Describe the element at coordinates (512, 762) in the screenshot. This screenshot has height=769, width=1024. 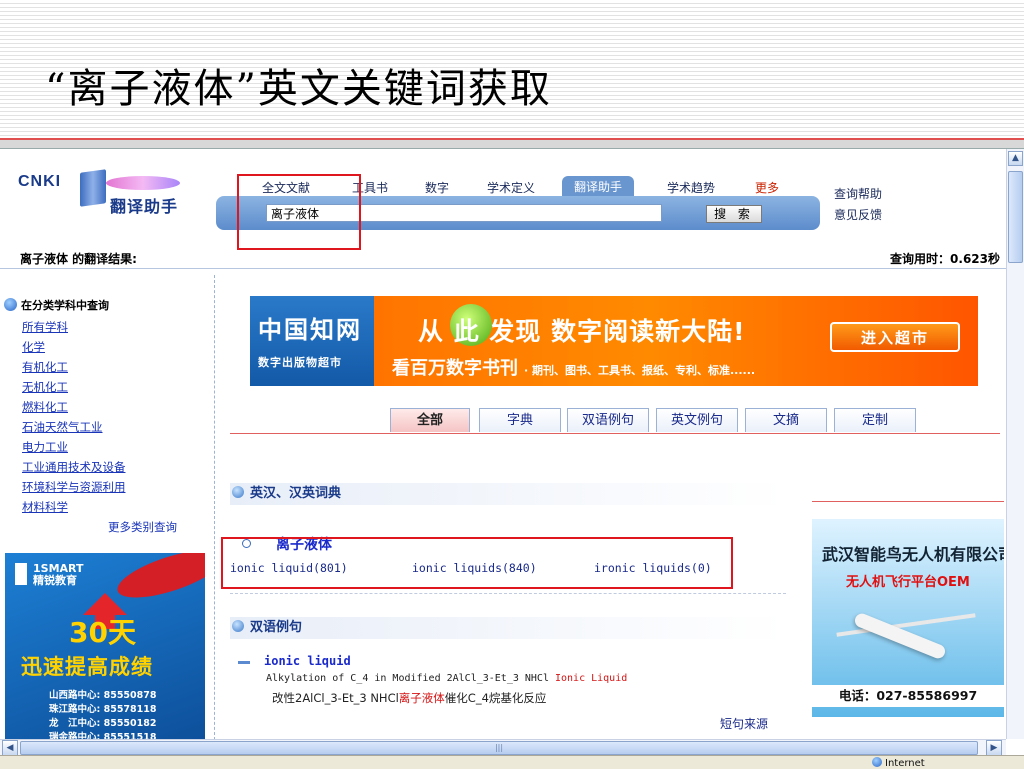
I see `status-bar: Internet` at that location.